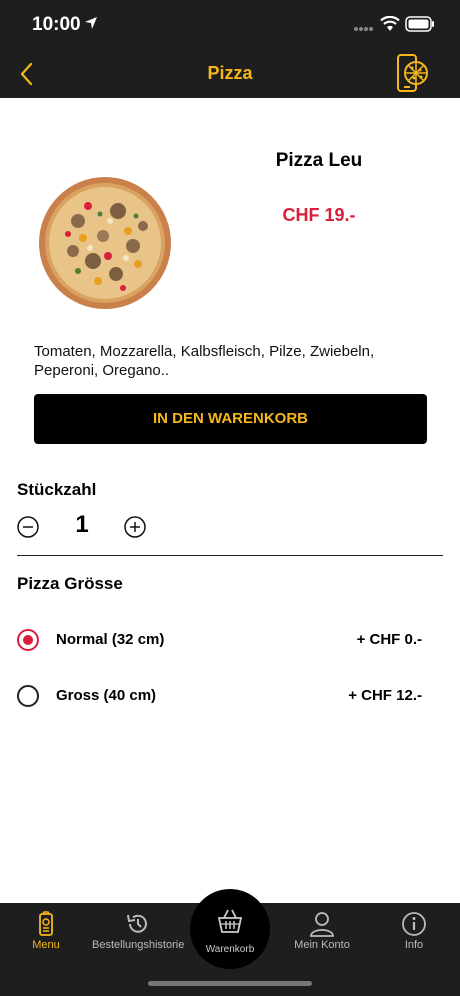 Image resolution: width=460 pixels, height=996 pixels. I want to click on divider, so click(230, 555).